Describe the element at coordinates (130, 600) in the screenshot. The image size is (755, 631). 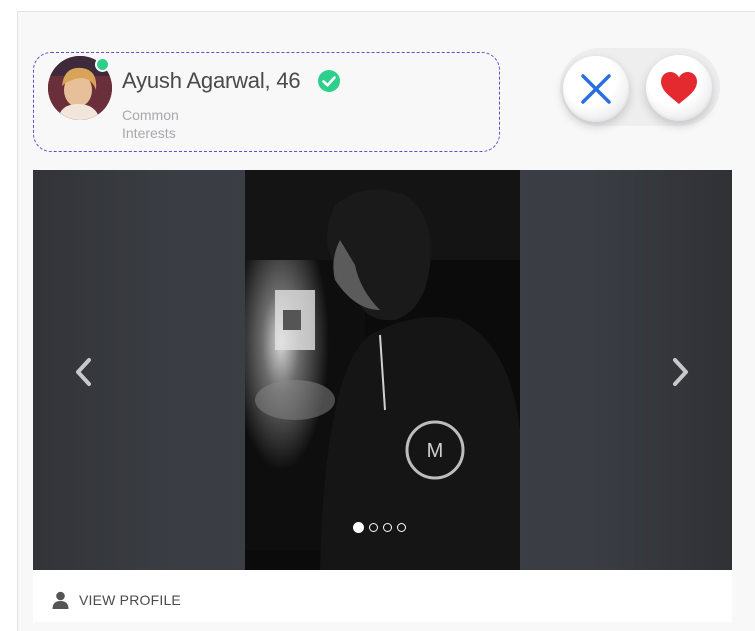
I see `view-profile-label: VIEW PROFILE` at that location.